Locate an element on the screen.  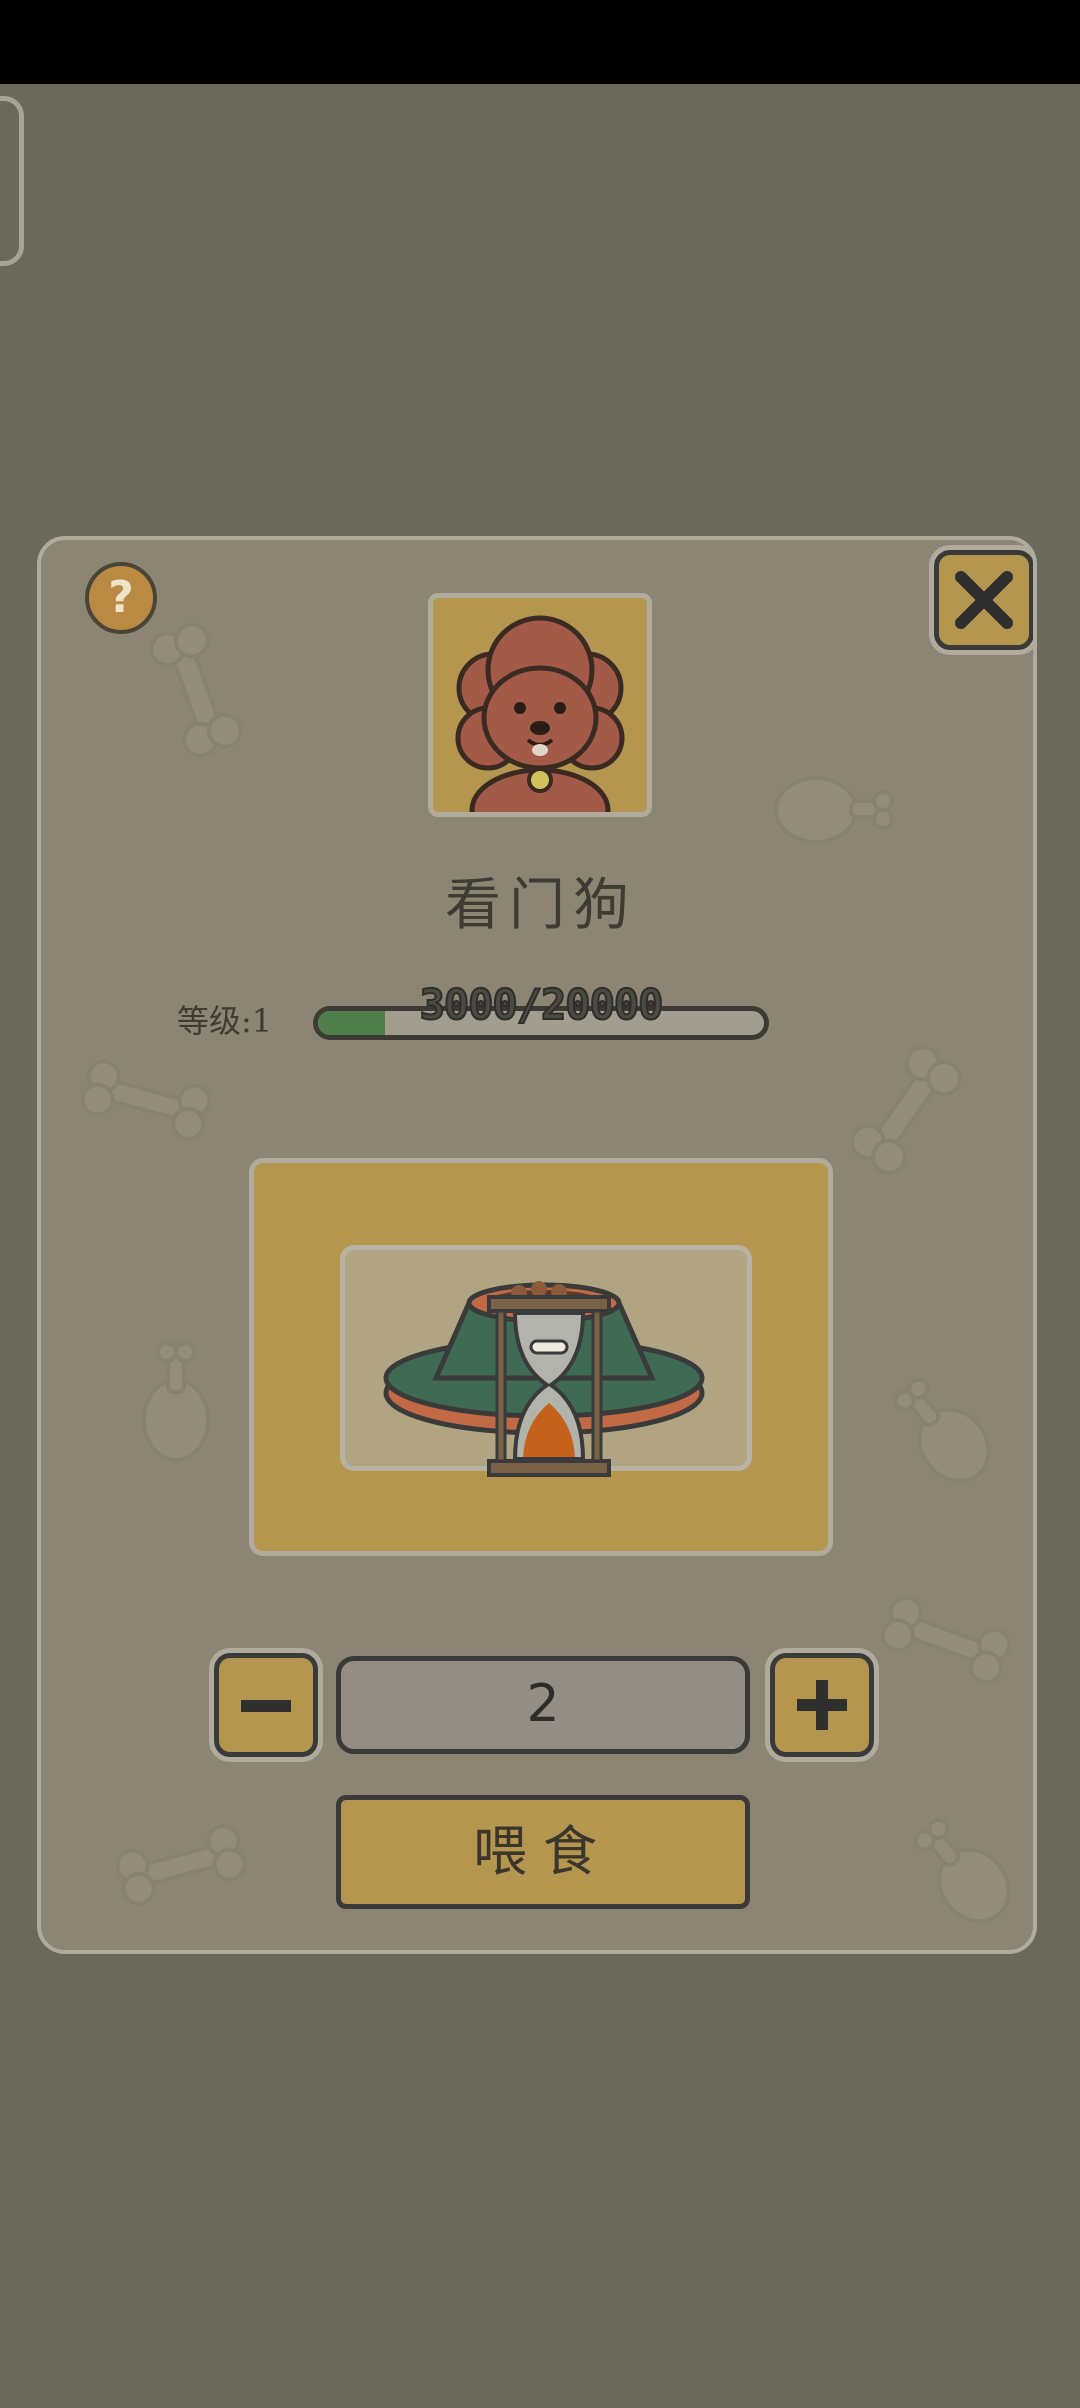
side-tab is located at coordinates (12, 181).